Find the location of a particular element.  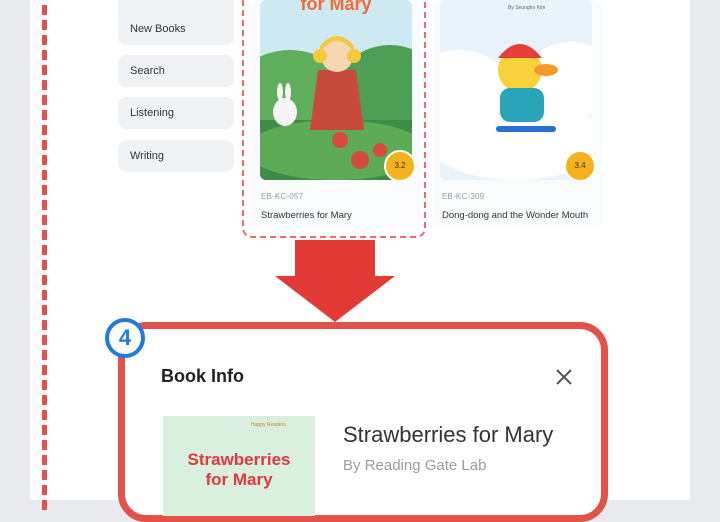

cover-title-line2: for Mary is located at coordinates (239, 479).